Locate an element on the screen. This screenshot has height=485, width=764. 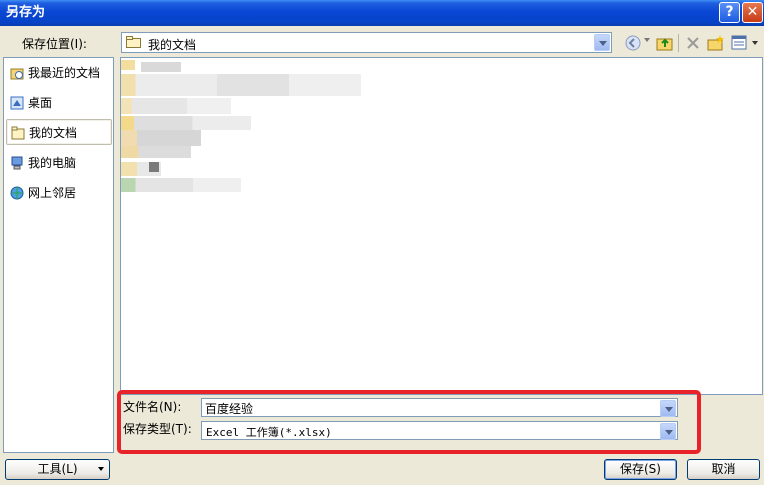
views-dropdown-icon is located at coordinates (755, 43).